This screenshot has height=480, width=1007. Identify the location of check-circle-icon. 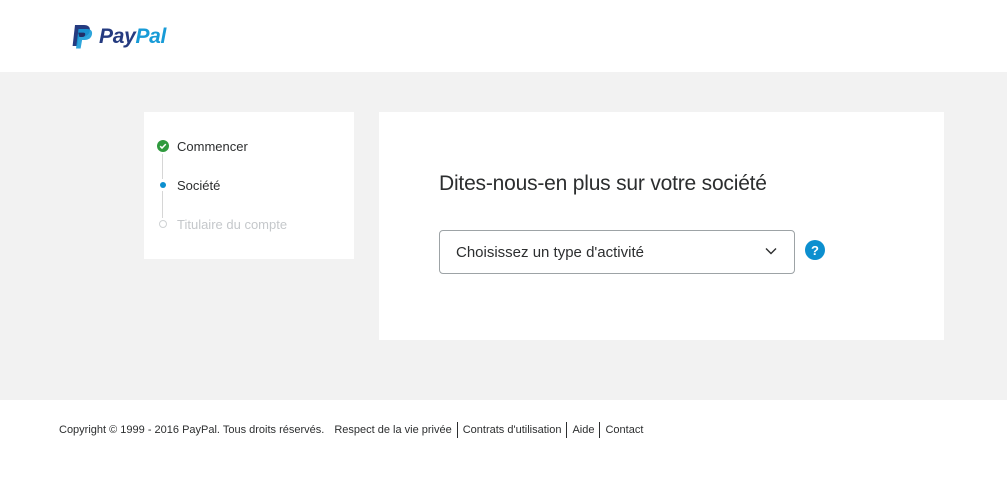
(163, 146).